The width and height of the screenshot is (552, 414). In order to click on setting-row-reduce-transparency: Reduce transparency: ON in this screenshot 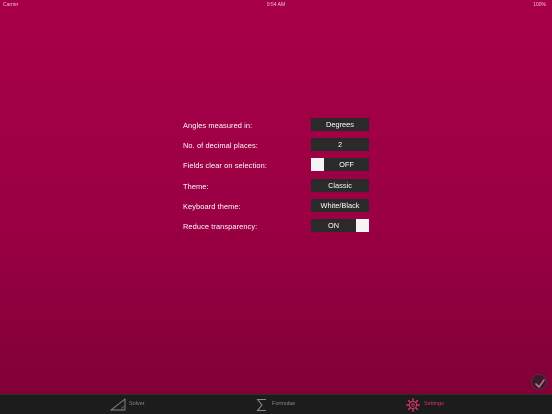, I will do `click(278, 228)`.